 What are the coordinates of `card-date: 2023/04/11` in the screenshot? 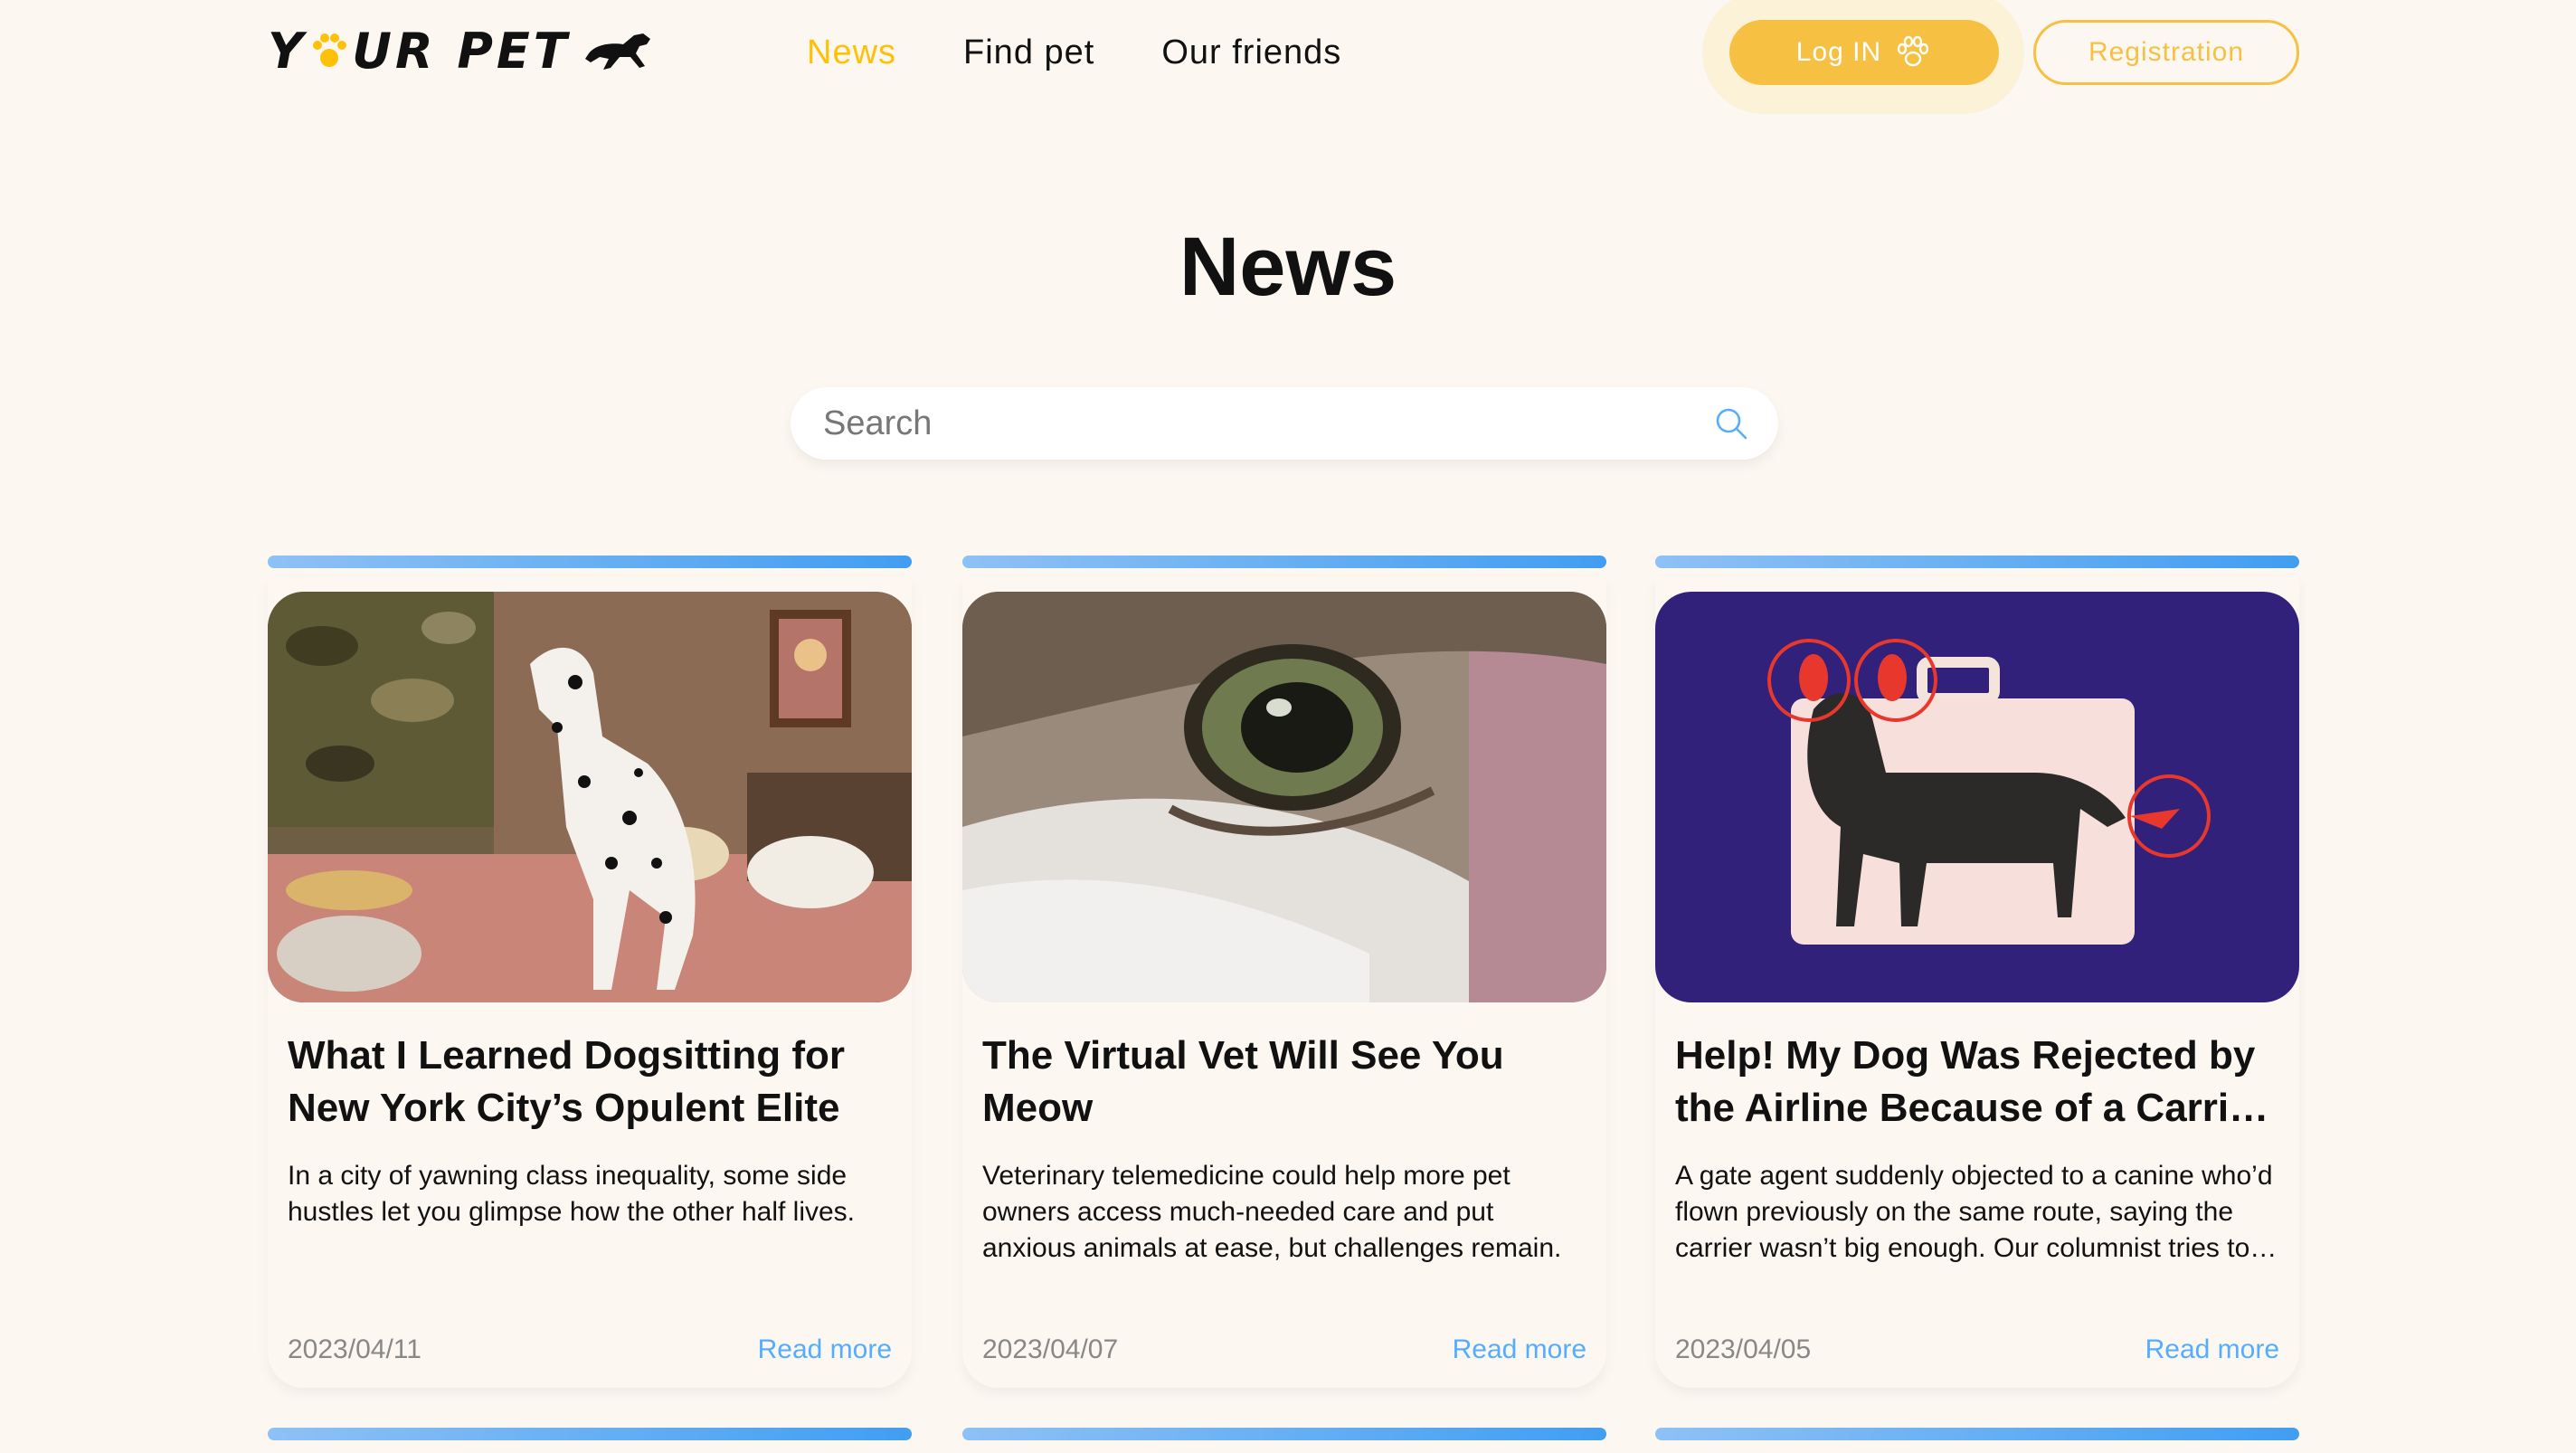 It's located at (355, 1349).